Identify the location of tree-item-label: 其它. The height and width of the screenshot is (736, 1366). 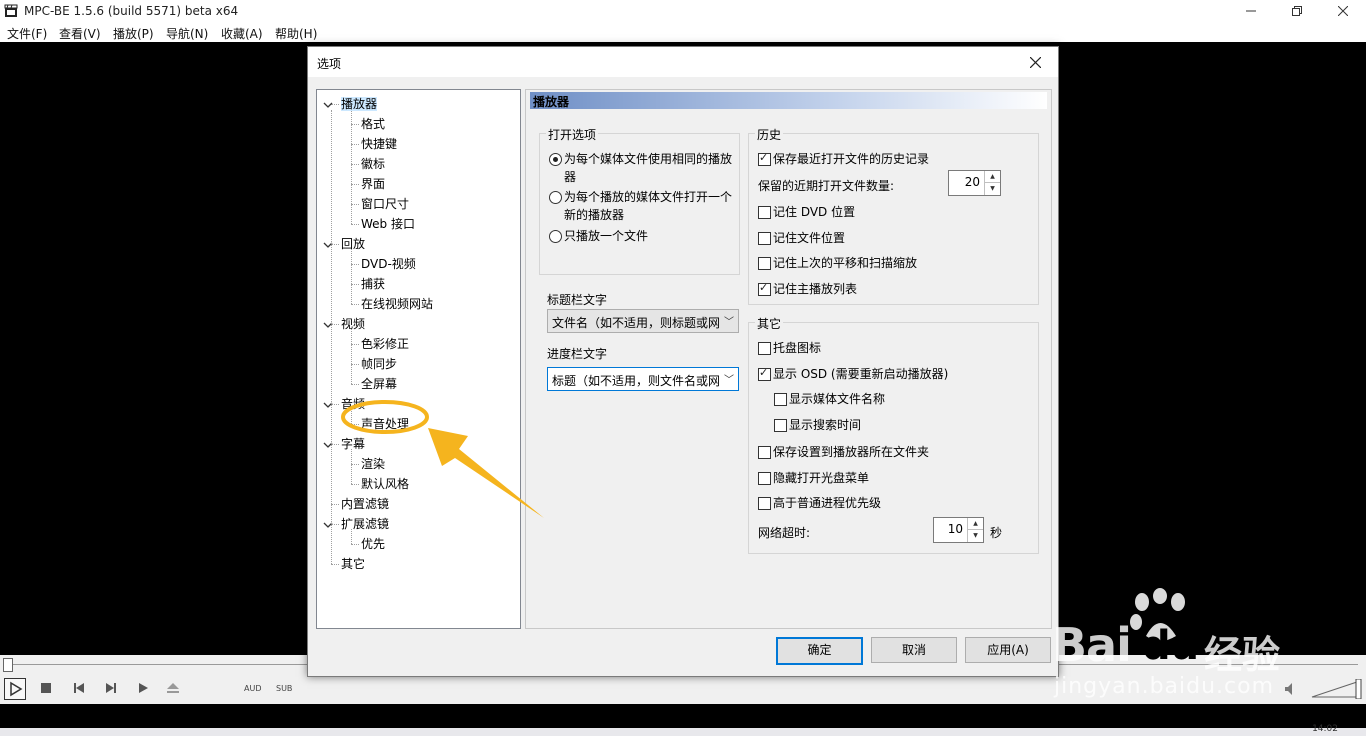
(353, 564).